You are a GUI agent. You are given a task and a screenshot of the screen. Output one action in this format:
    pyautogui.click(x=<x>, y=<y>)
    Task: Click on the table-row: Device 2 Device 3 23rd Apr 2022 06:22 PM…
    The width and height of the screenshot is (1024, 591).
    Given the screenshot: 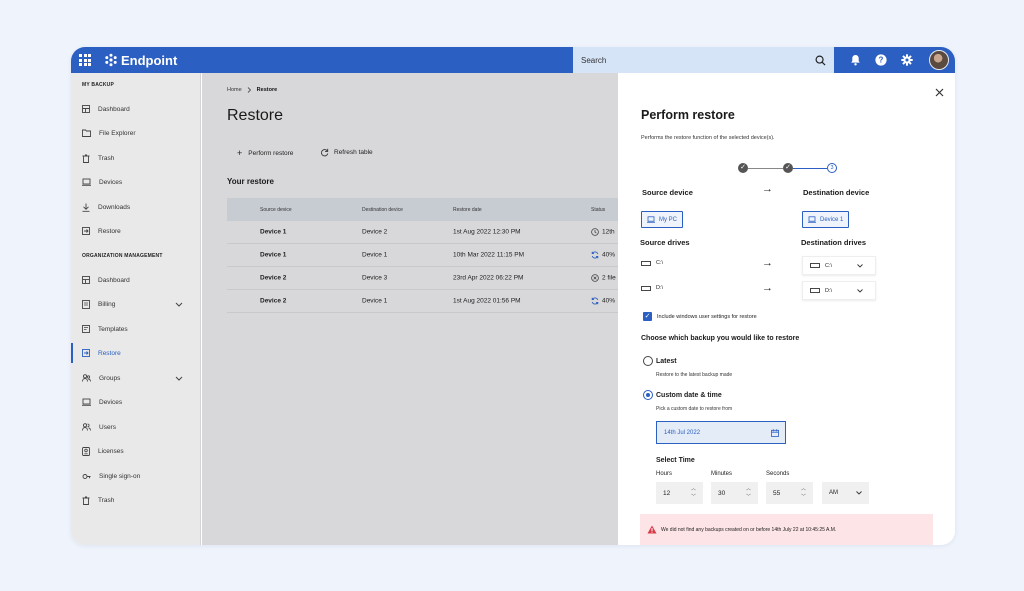 What is the action you would take?
    pyautogui.click(x=424, y=278)
    